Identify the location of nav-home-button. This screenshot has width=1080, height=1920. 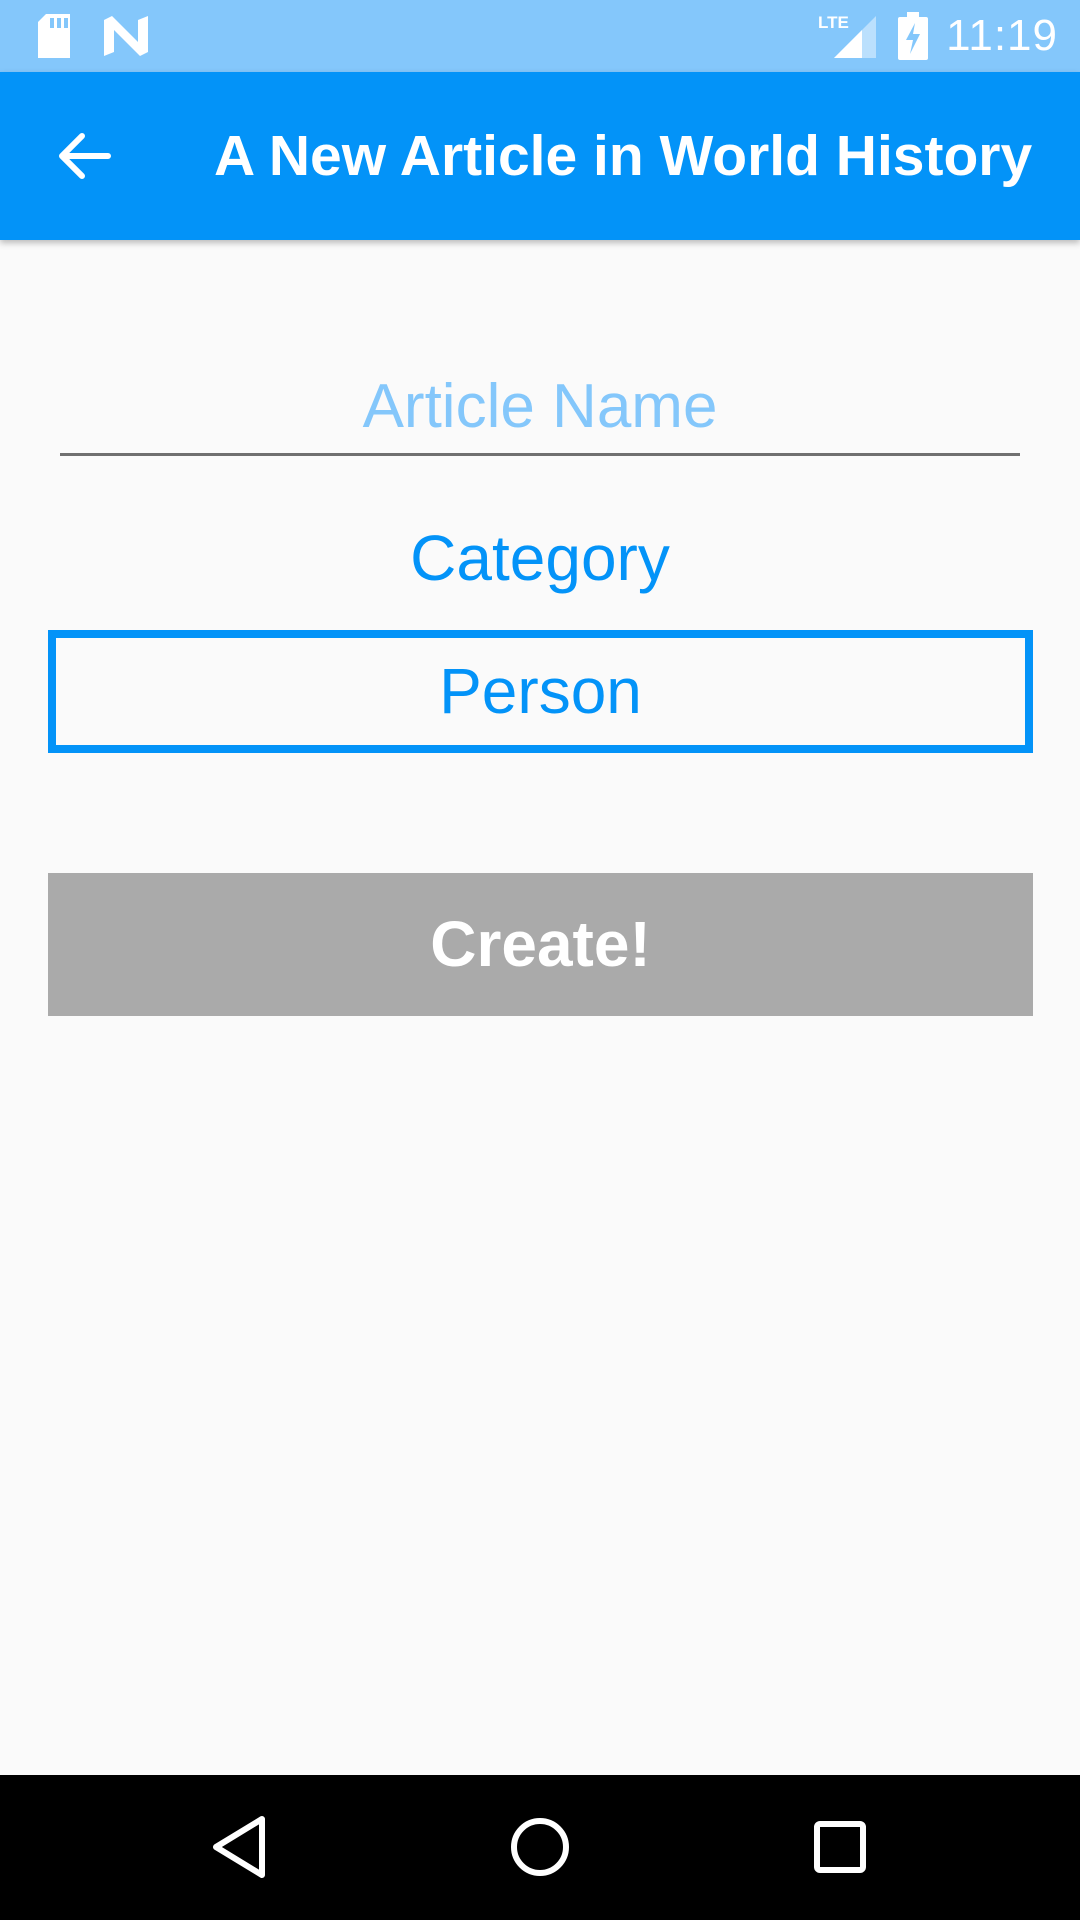
(540, 1847).